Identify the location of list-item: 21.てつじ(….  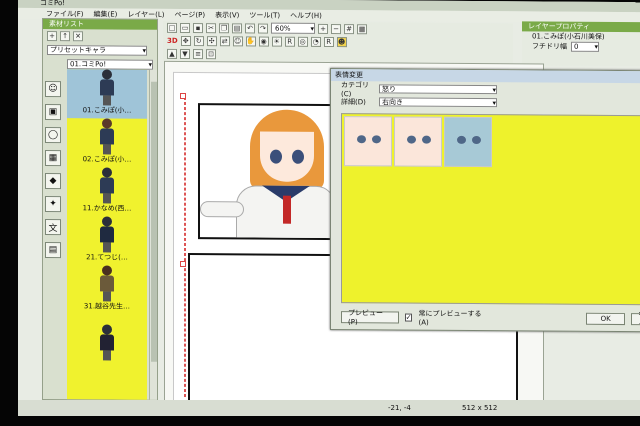
(107, 241).